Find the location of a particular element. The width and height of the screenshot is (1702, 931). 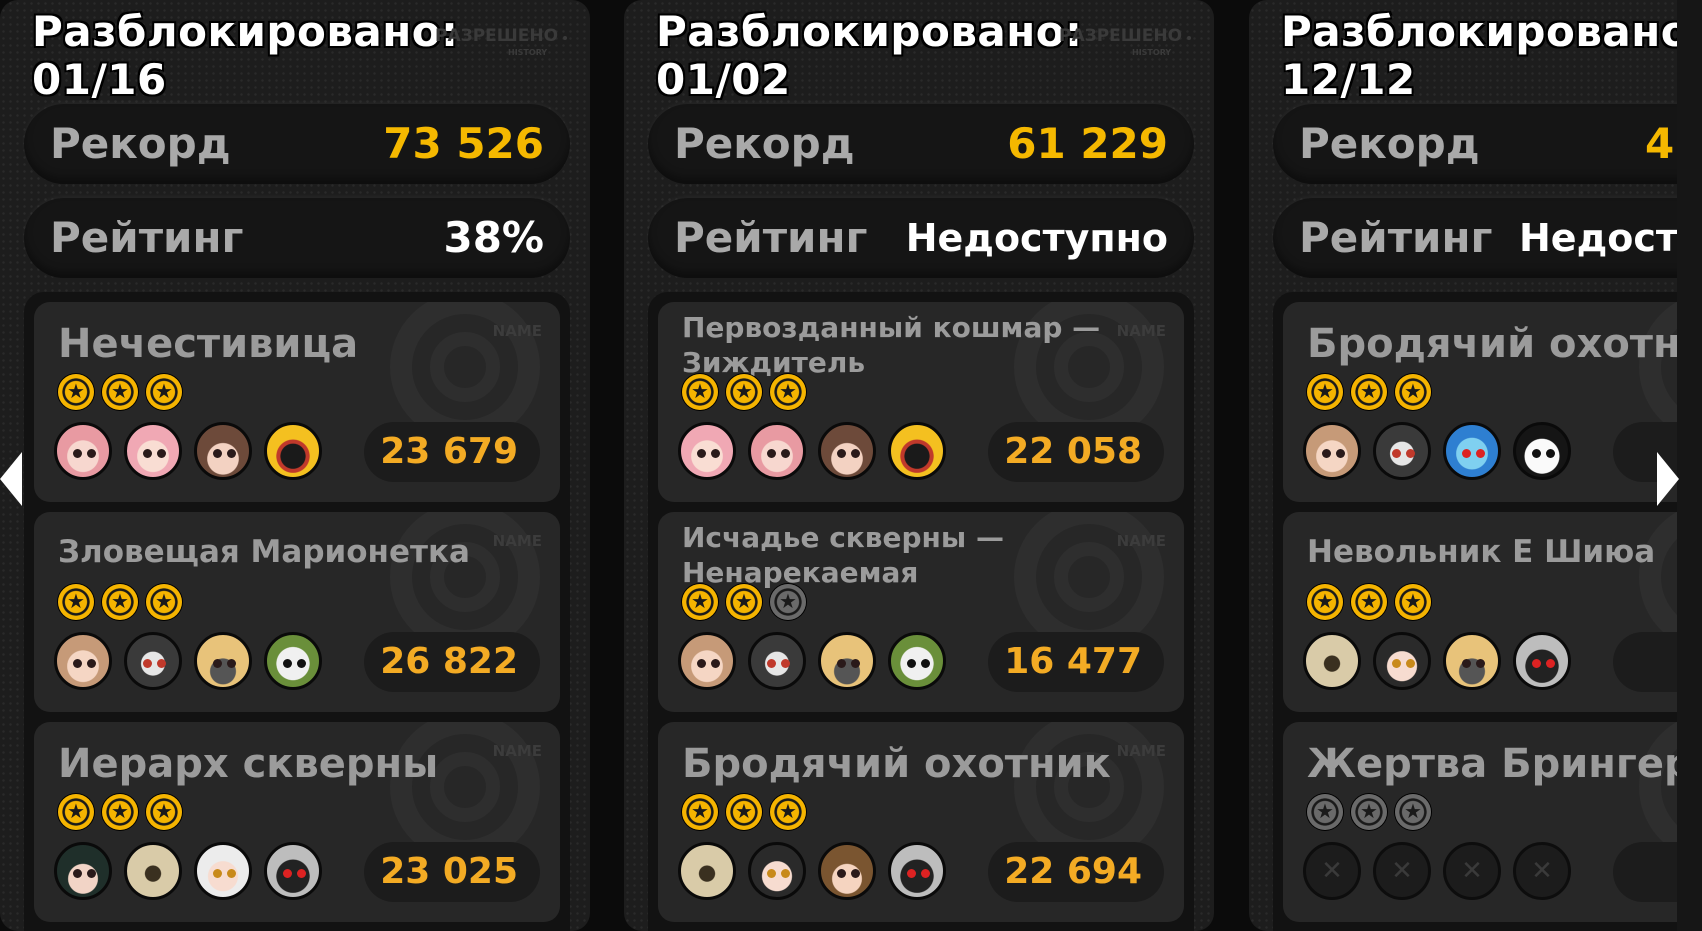

score-value: 22 058 is located at coordinates (1076, 452).